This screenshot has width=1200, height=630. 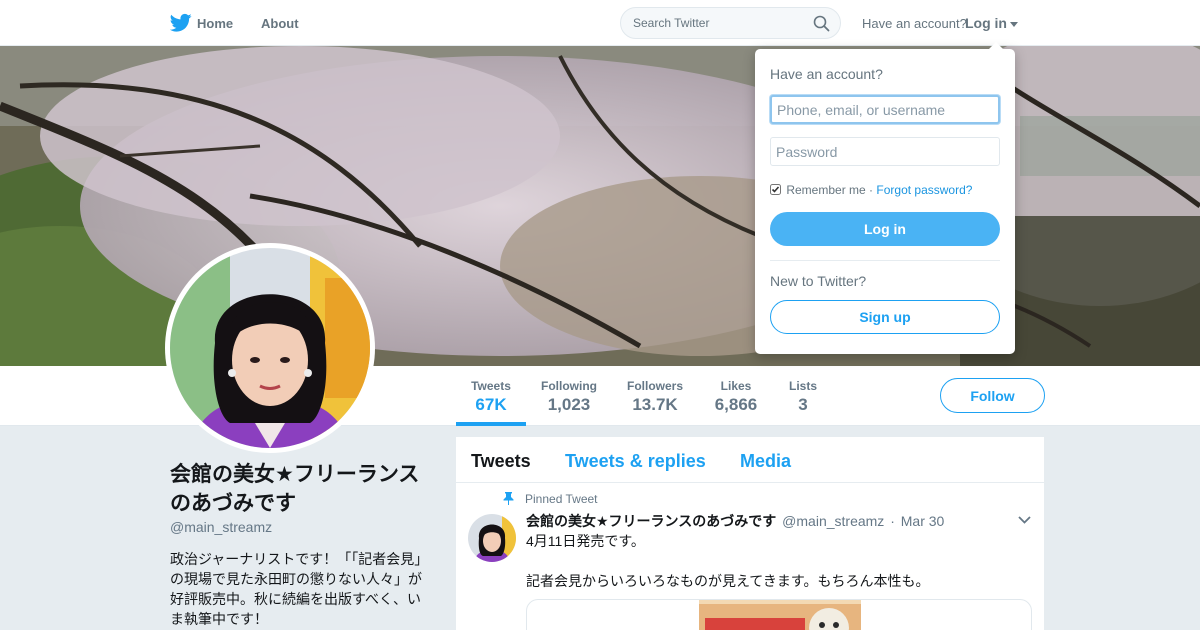 I want to click on tweet-author-handle: @main_streamz, so click(x=833, y=521).